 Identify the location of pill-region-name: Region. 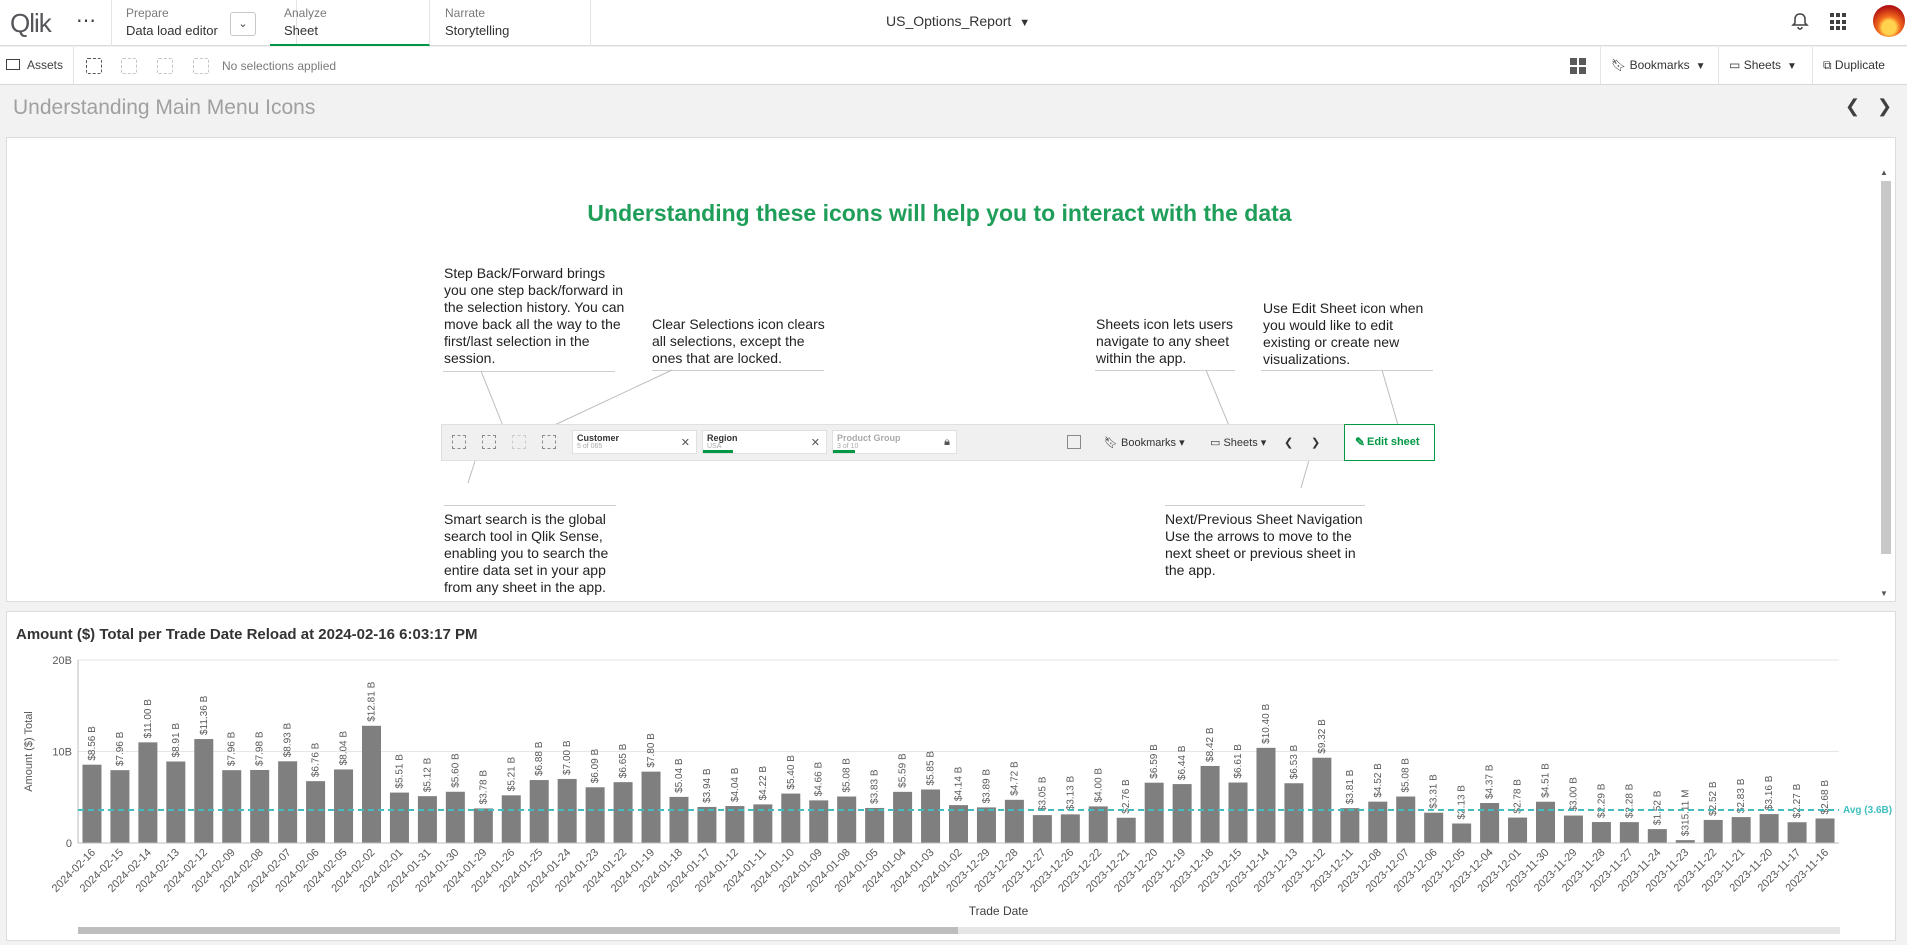
(722, 438).